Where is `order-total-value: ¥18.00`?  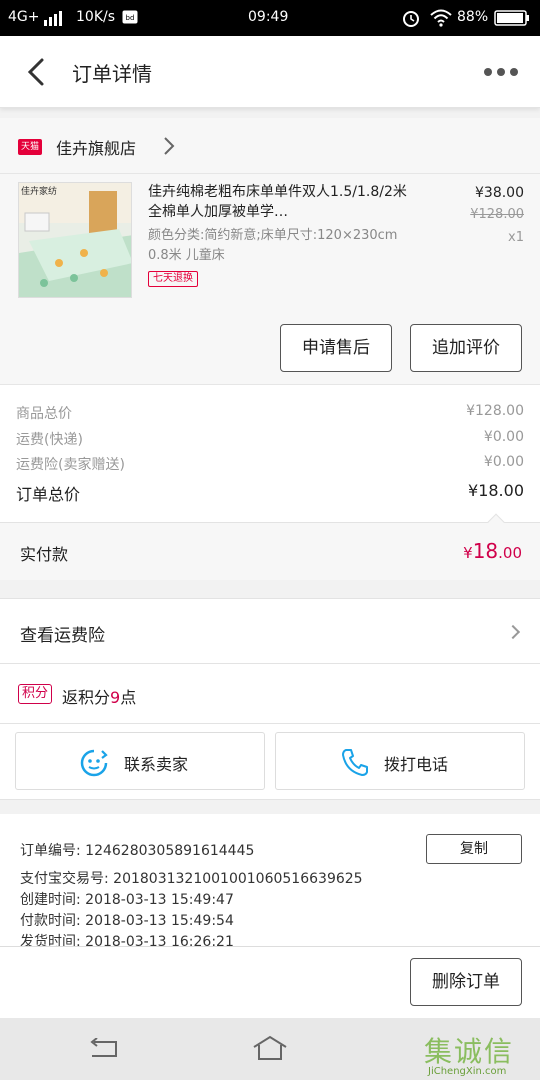 order-total-value: ¥18.00 is located at coordinates (496, 490).